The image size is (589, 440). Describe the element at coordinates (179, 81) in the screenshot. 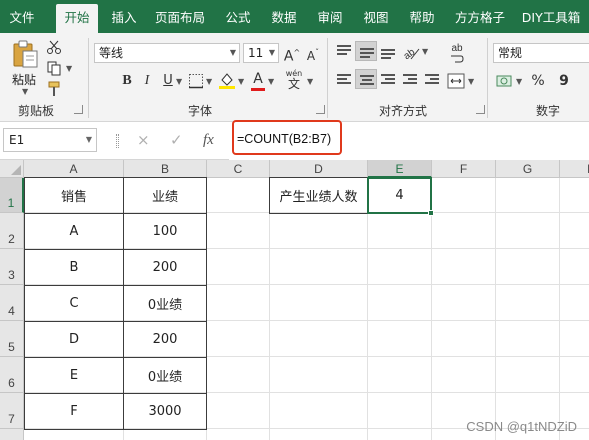

I see `underline-dropdown-icon: ▼` at that location.